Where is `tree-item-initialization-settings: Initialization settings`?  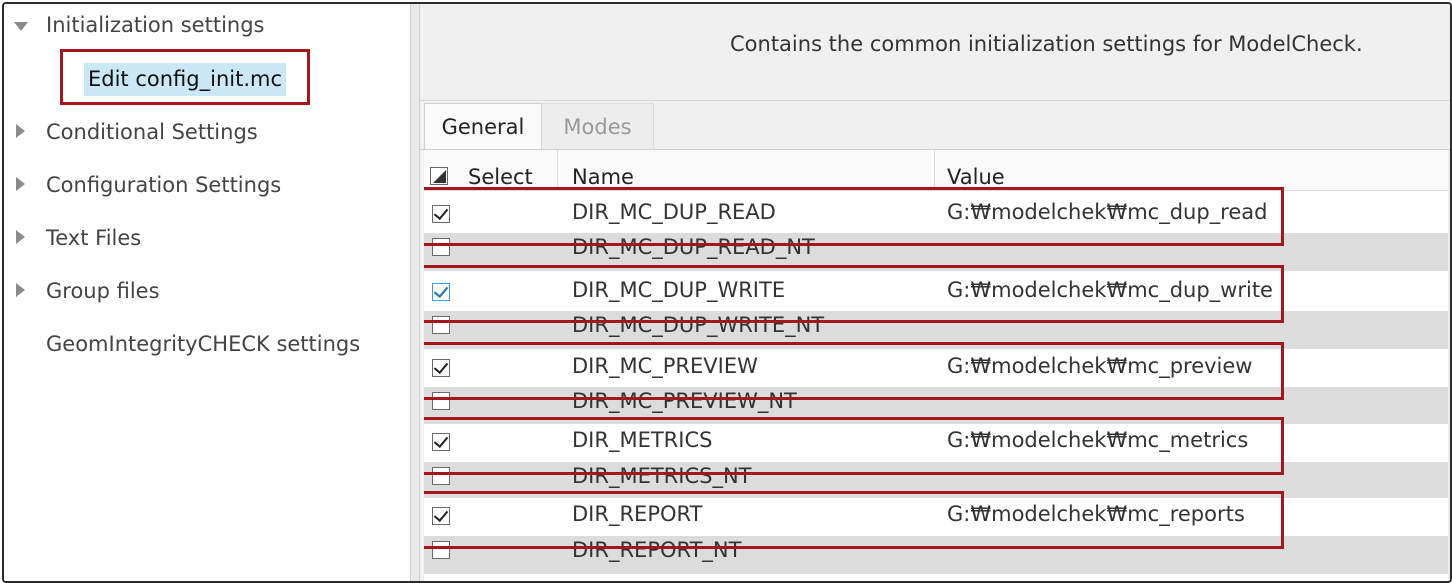 tree-item-initialization-settings: Initialization settings is located at coordinates (204, 26).